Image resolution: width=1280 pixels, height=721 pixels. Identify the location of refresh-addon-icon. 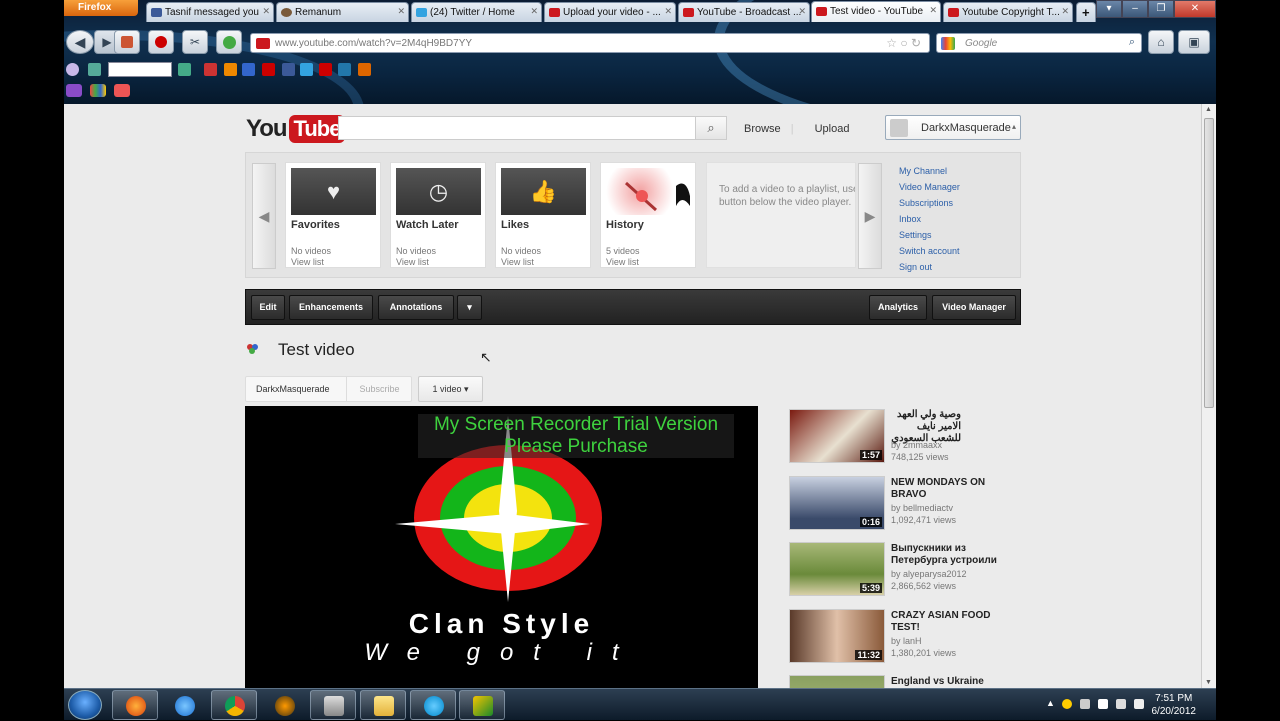
(229, 42).